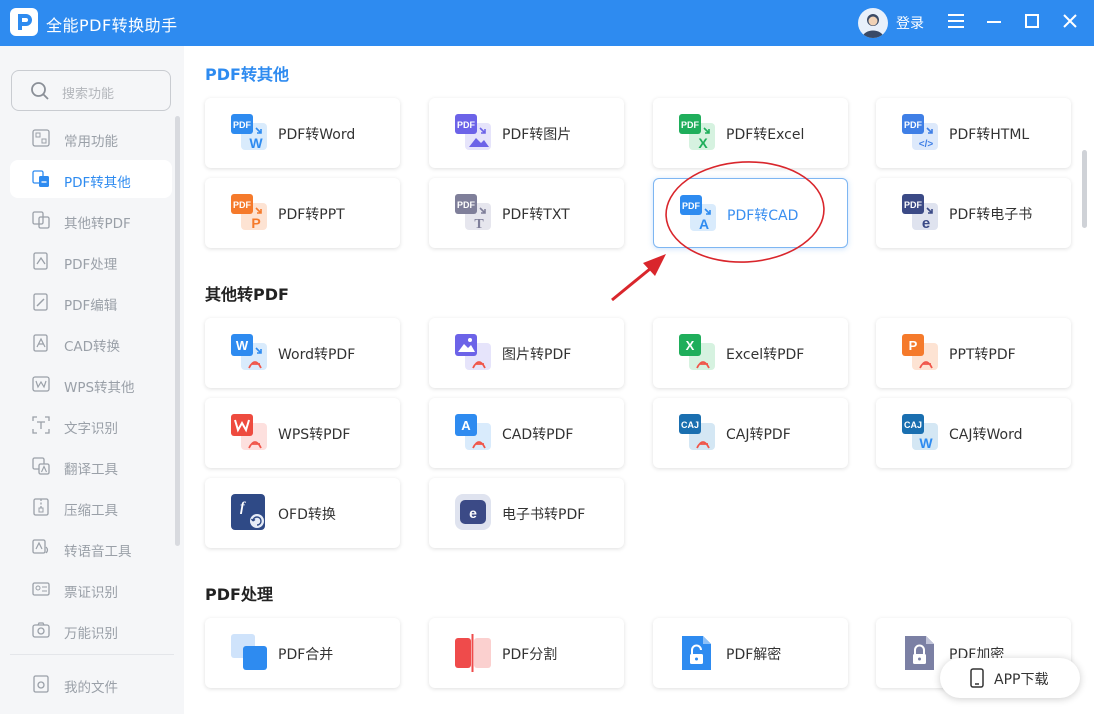 The height and width of the screenshot is (714, 1094). I want to click on sidebar-item-label: WPS转其他, so click(99, 388).